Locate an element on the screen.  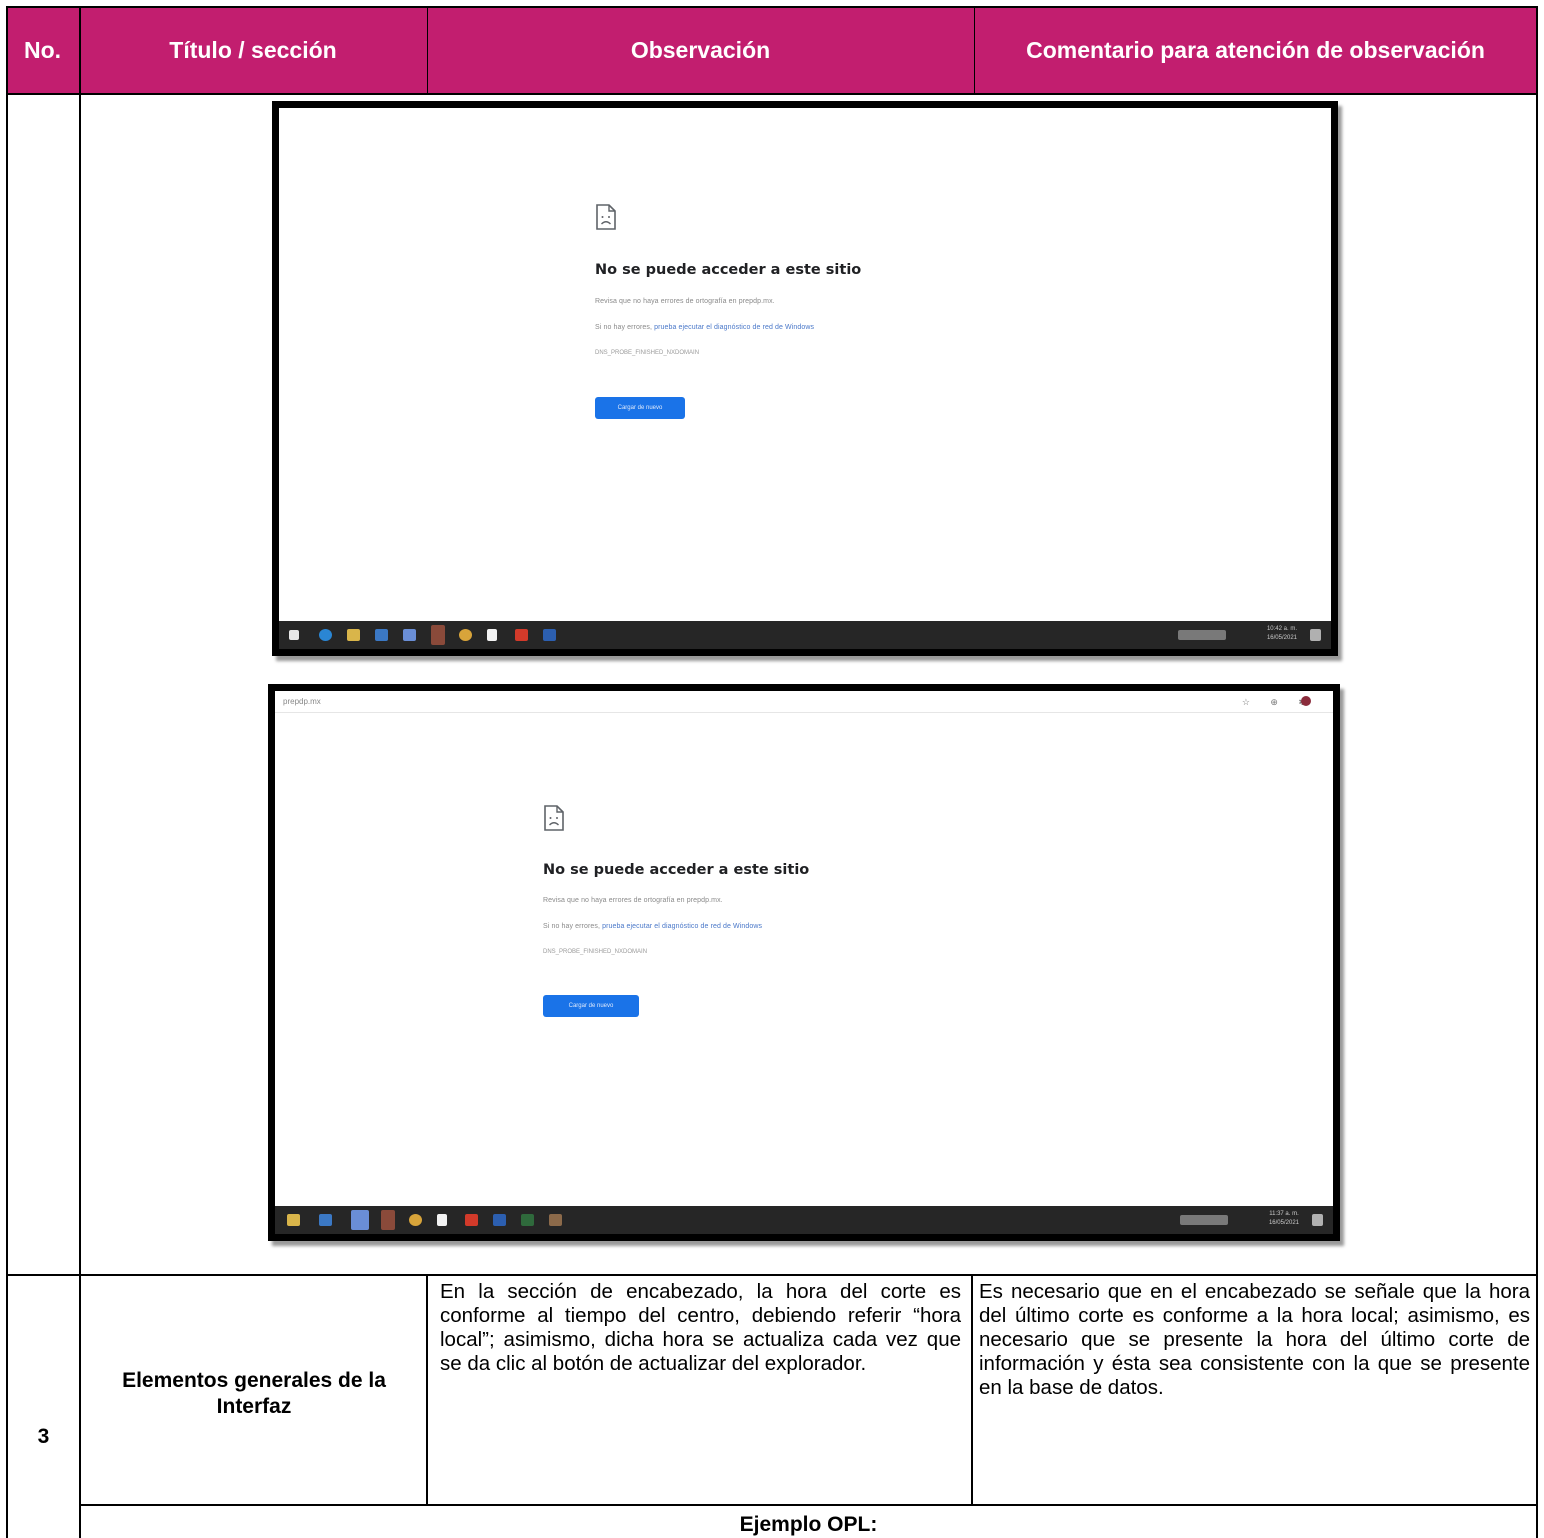
profile-avatar is located at coordinates (1306, 701).